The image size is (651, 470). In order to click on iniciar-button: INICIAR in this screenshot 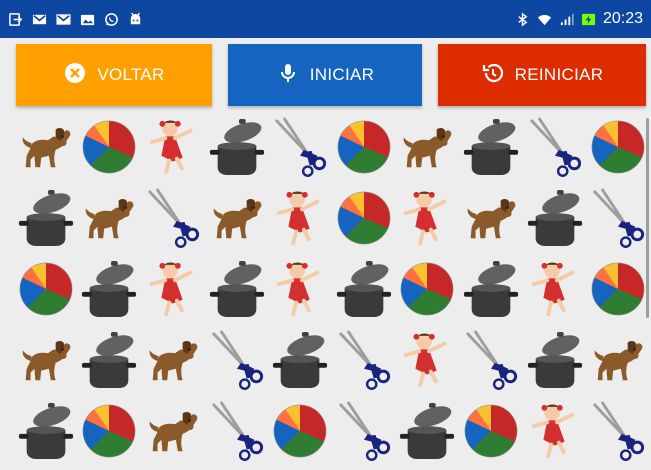, I will do `click(325, 75)`.